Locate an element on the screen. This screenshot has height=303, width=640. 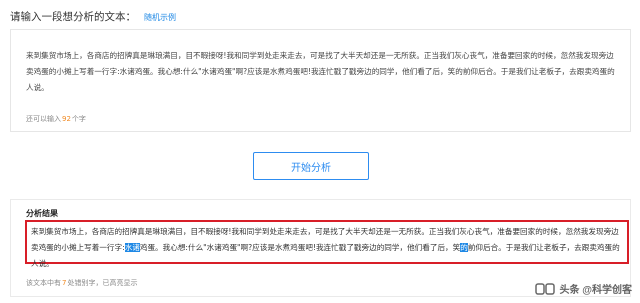
prompt-title: 请输入一段想分析的文本： is located at coordinates (73, 17).